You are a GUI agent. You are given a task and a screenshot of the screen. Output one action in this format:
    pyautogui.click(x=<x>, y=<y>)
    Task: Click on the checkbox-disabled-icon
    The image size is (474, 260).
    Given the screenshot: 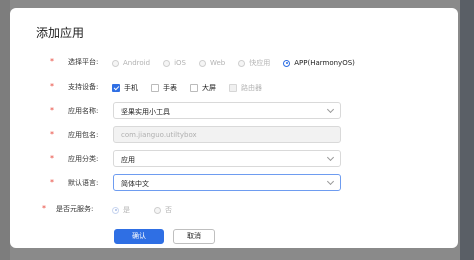 What is the action you would take?
    pyautogui.click(x=233, y=88)
    